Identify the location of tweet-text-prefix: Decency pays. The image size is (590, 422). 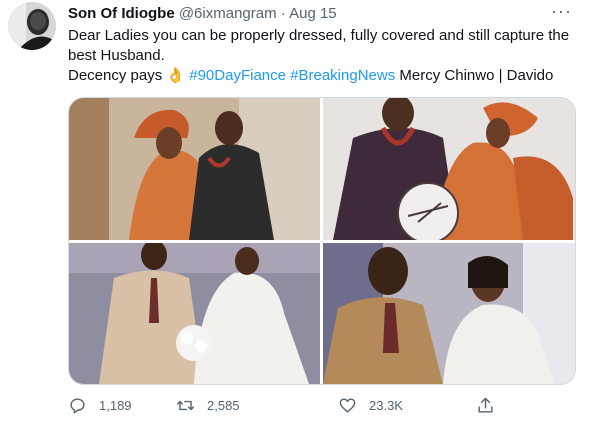
(115, 75).